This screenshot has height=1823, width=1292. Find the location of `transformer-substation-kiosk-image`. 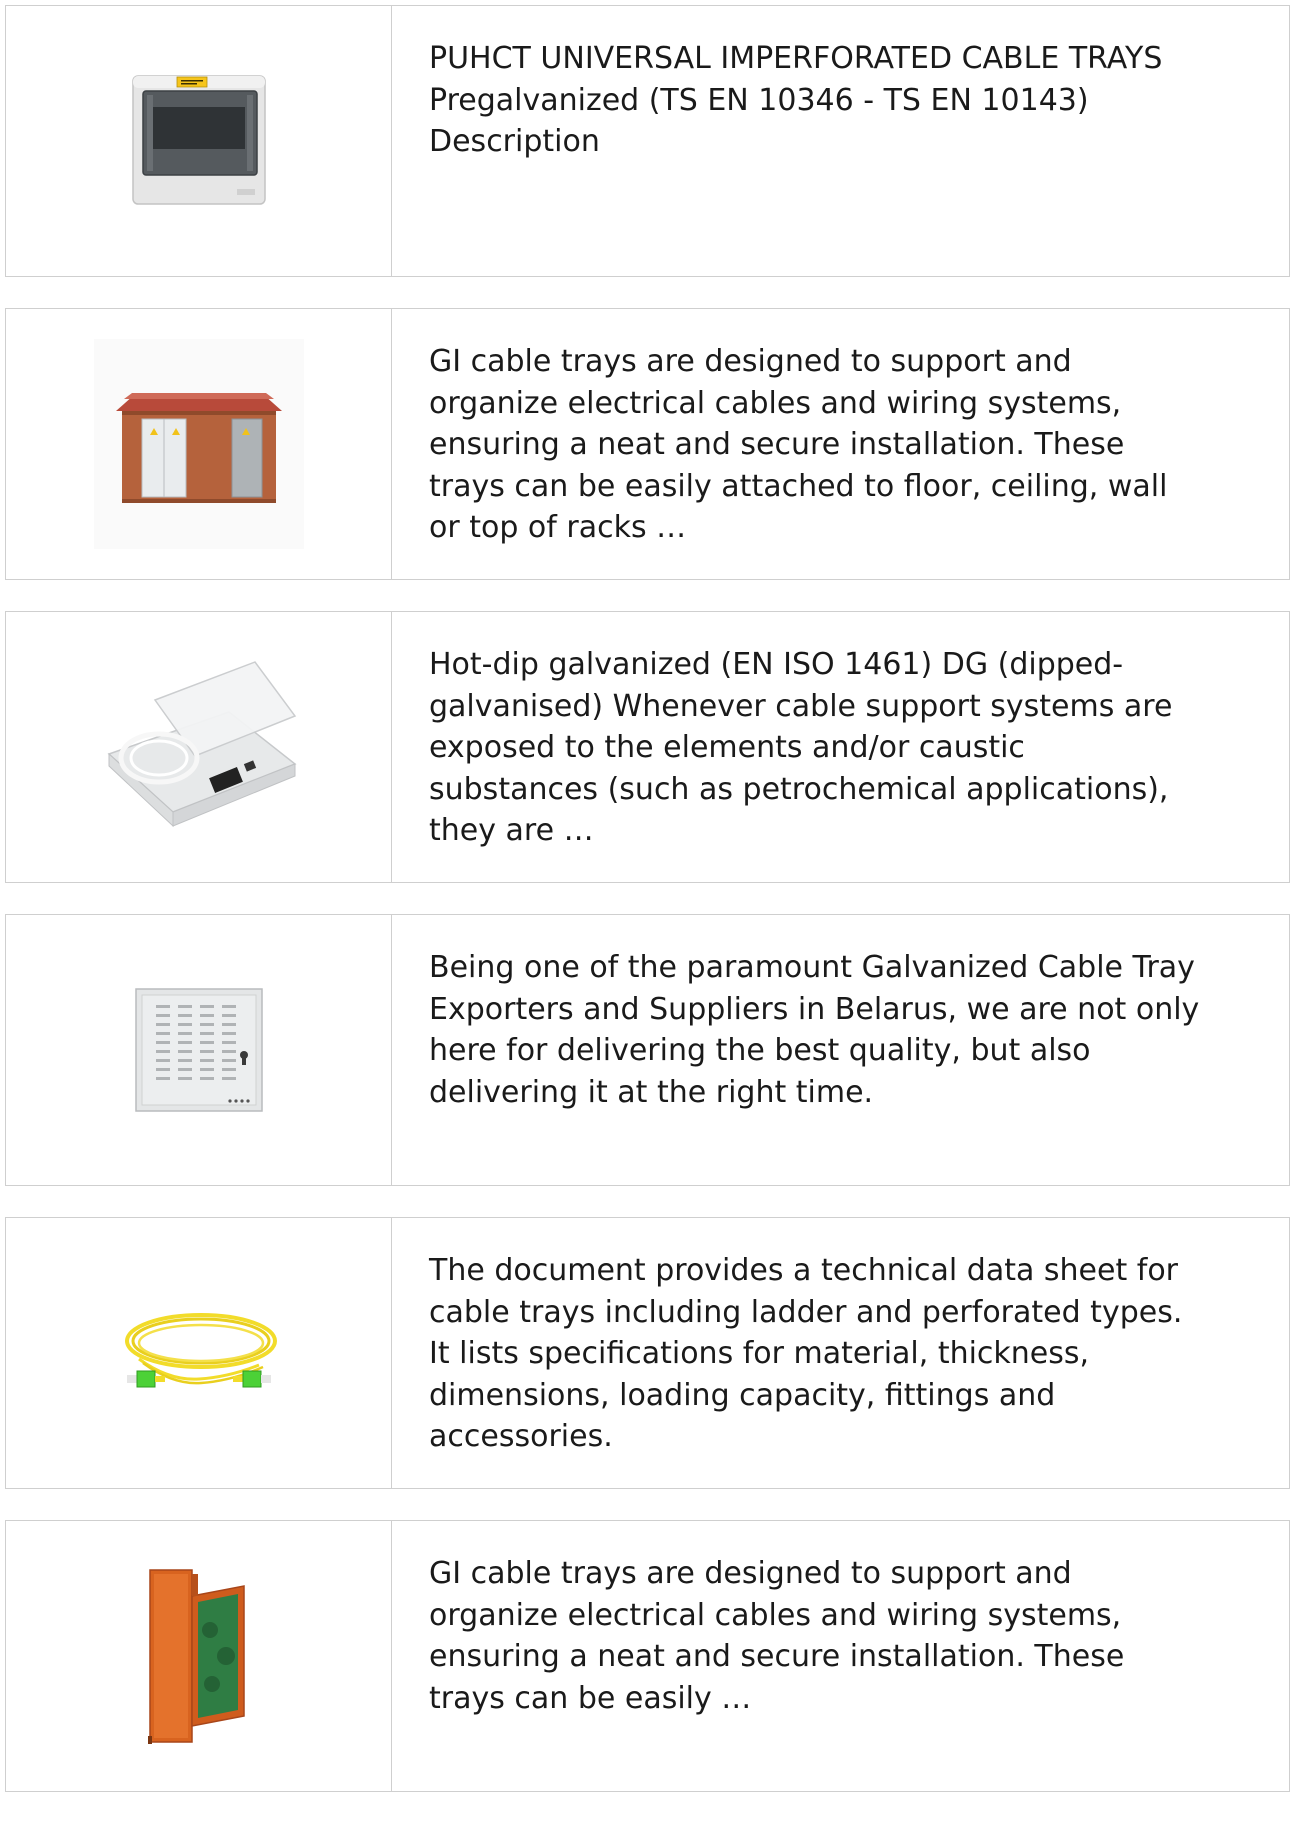

transformer-substation-kiosk-image is located at coordinates (198, 444).